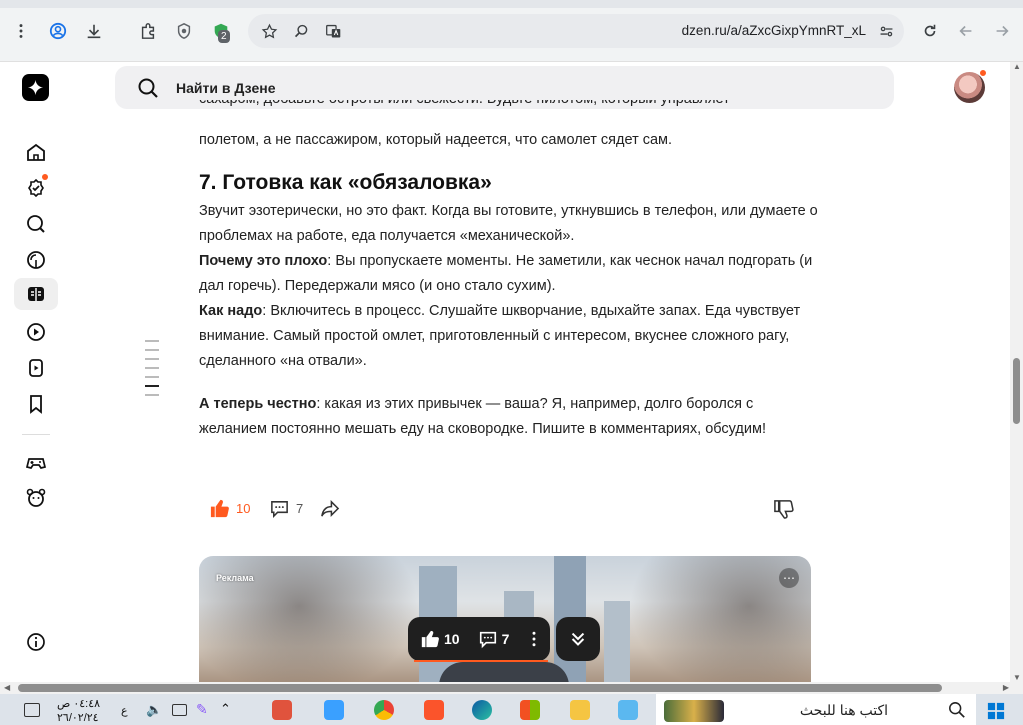 The width and height of the screenshot is (1023, 725). Describe the element at coordinates (224, 36) in the screenshot. I see `extension-badge: 2` at that location.